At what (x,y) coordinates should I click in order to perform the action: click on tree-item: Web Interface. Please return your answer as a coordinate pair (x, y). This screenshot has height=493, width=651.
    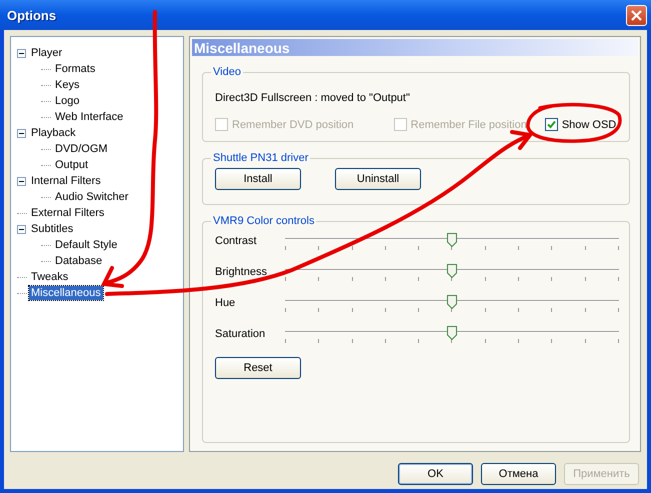
    Looking at the image, I should click on (89, 117).